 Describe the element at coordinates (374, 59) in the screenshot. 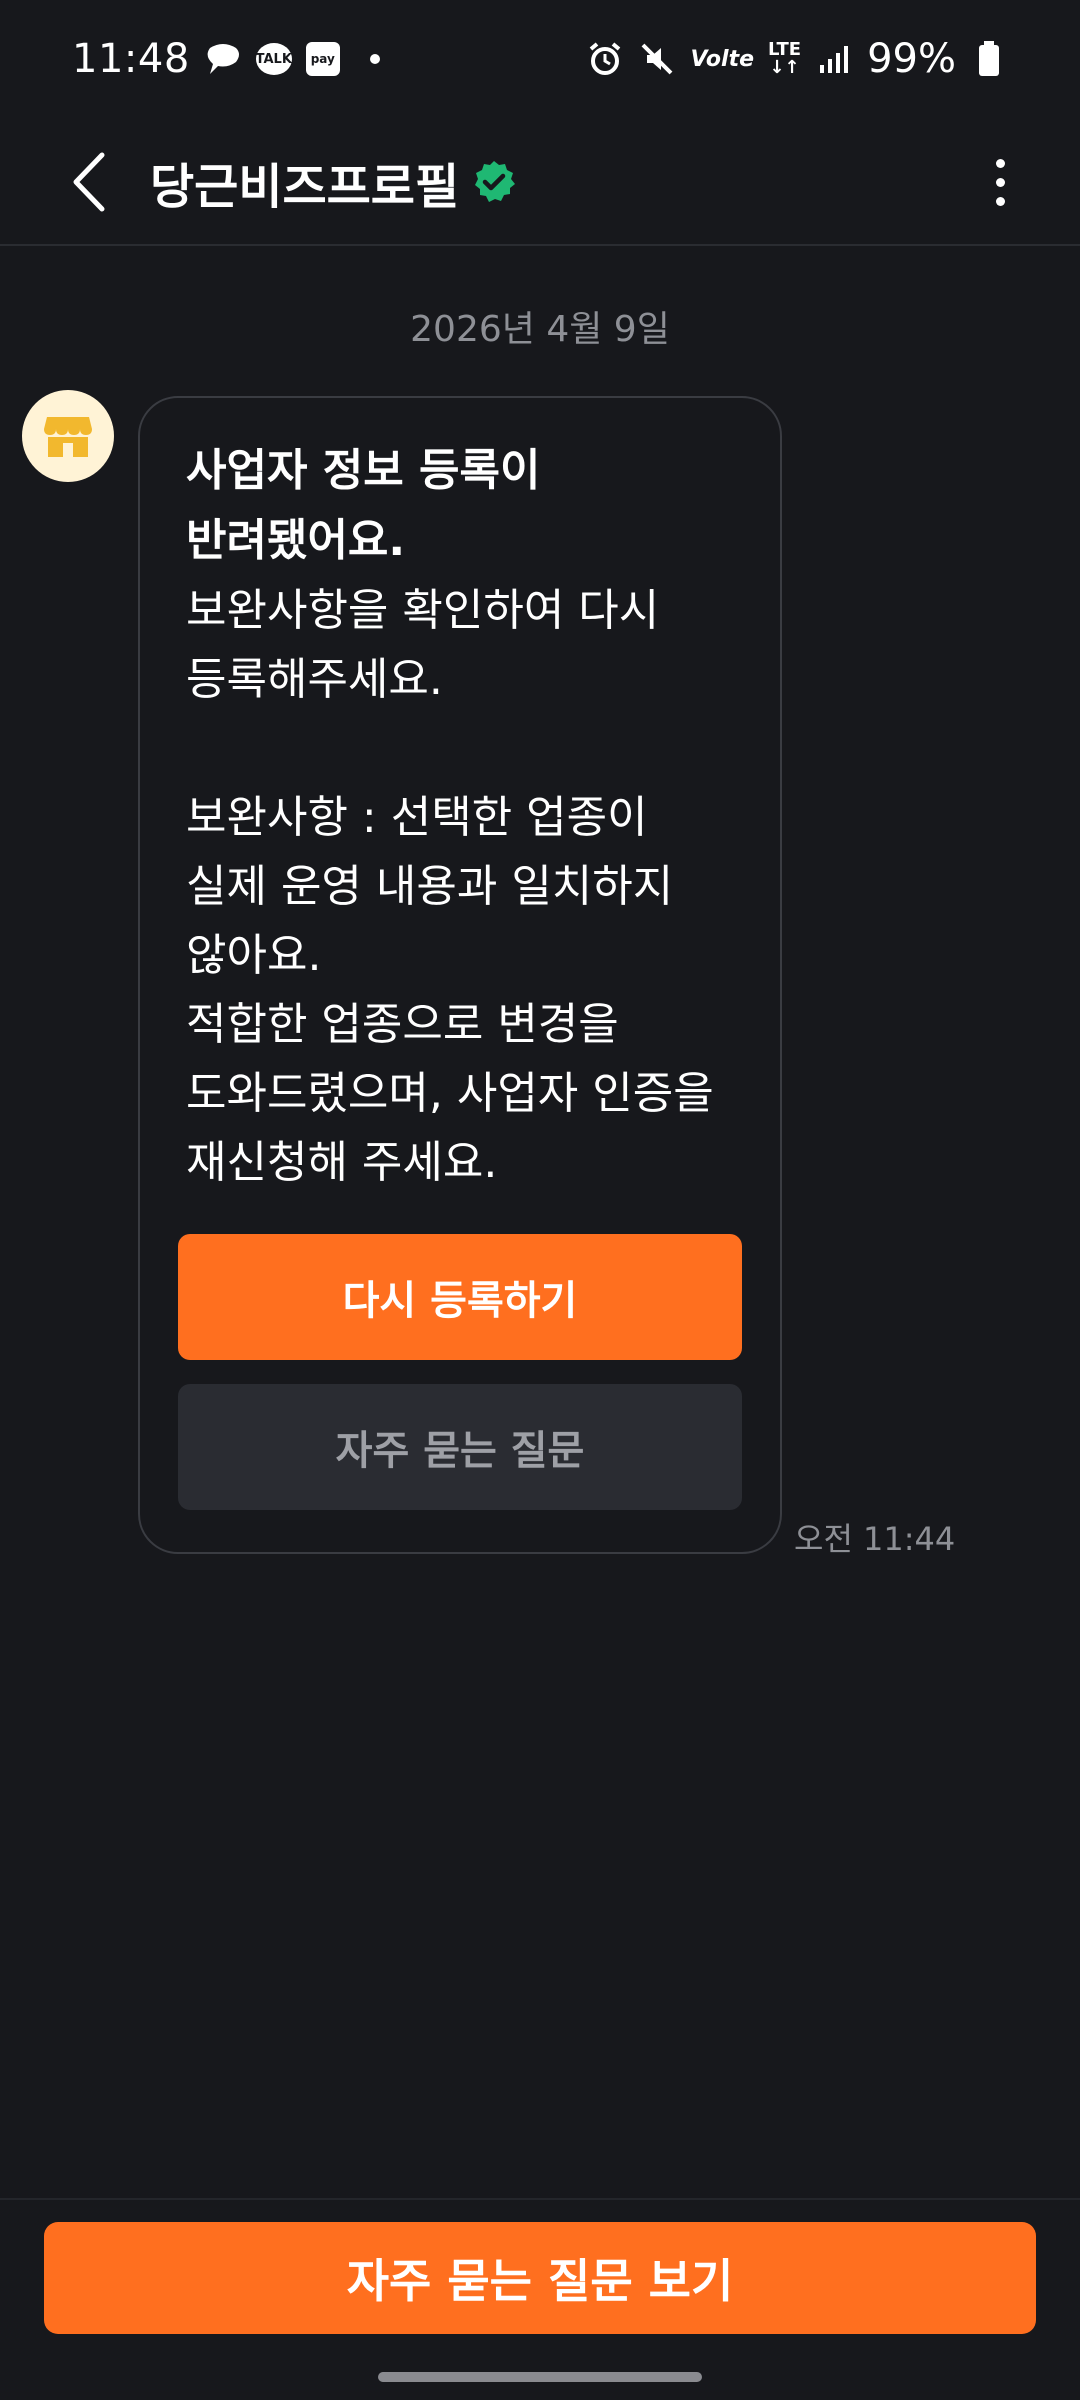

I see `notification-dot-icon` at that location.